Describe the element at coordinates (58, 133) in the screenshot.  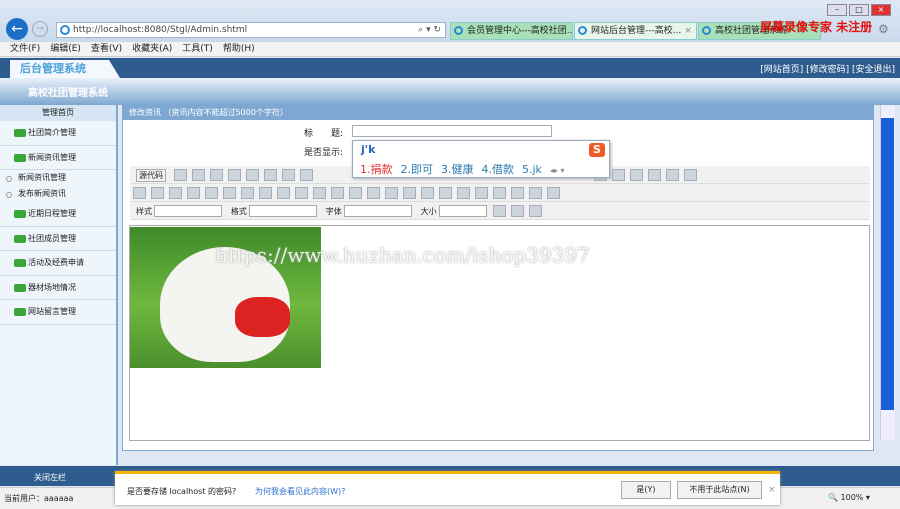
I see `sidebar-item-club-intro: 社团简介管理` at that location.